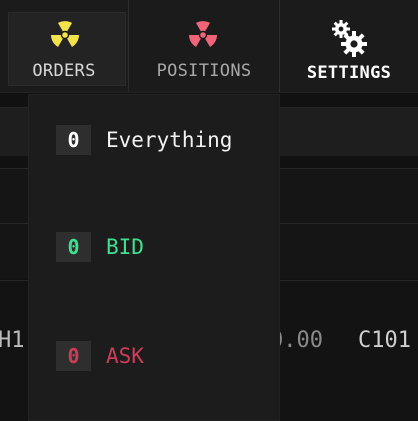 The image size is (418, 421). Describe the element at coordinates (349, 73) in the screenshot. I see `settings-tab-label: SETTINGS` at that location.